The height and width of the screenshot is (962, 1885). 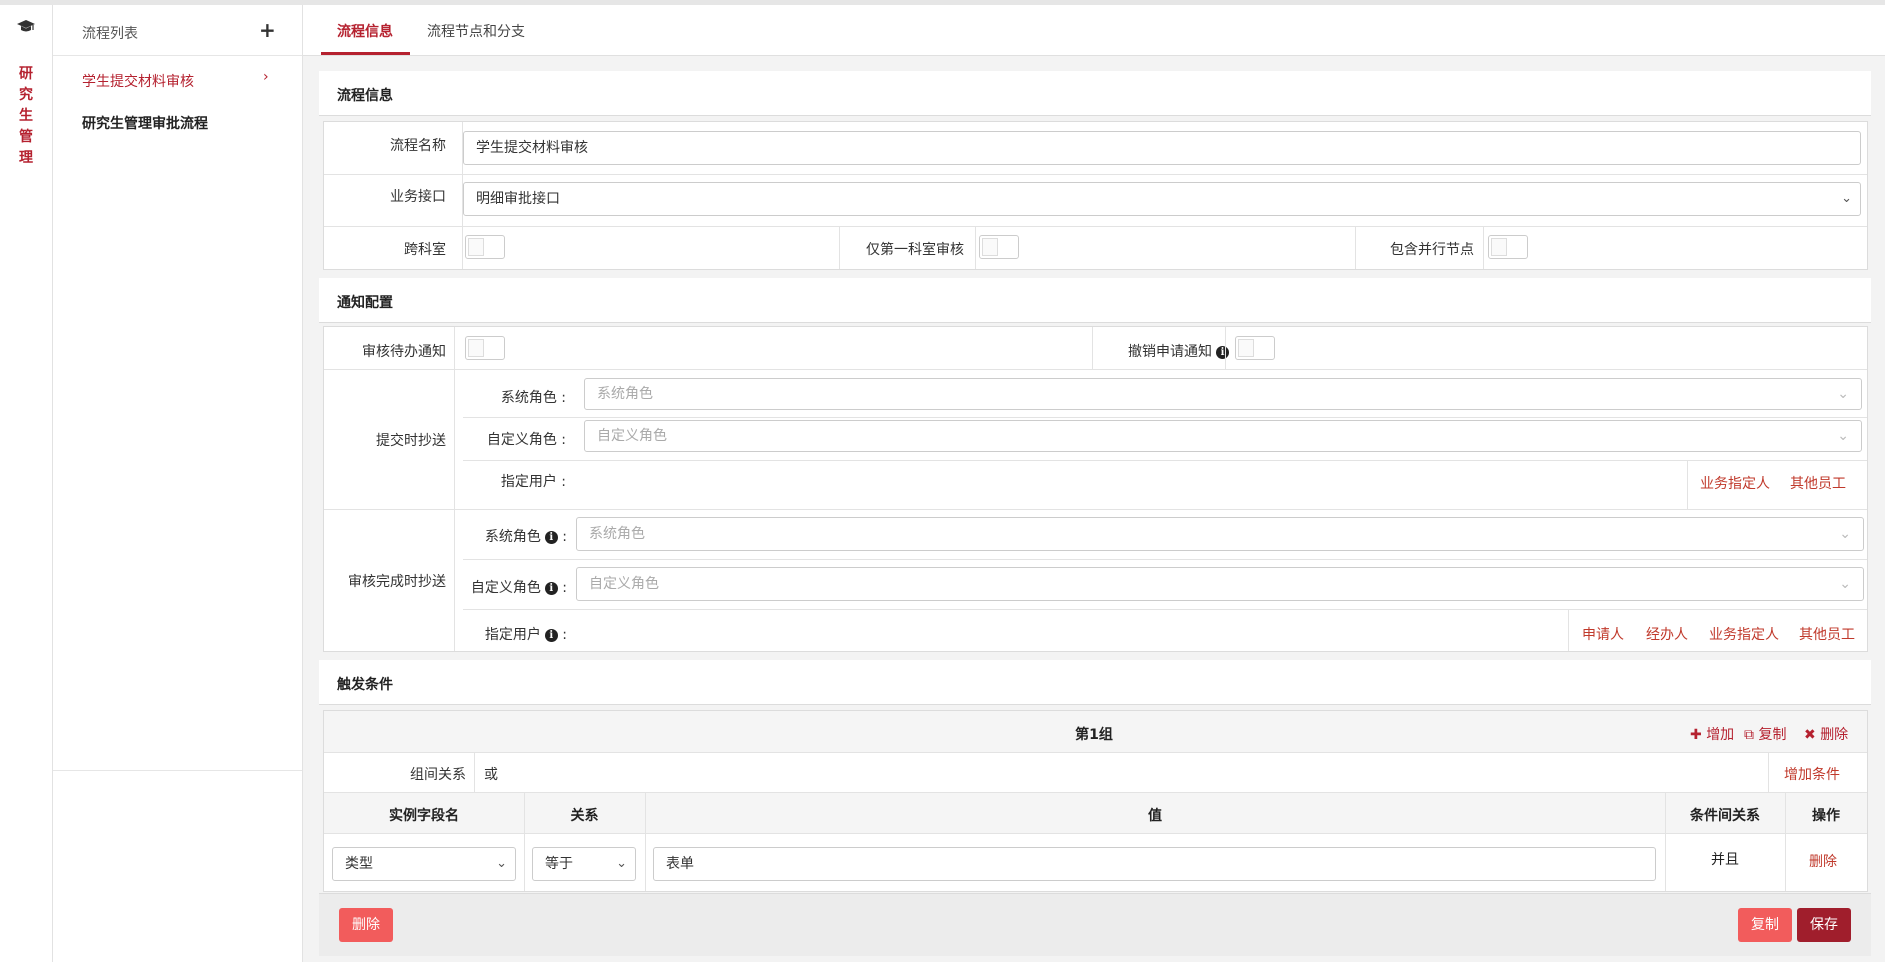 I want to click on group-relation-value: 或, so click(x=491, y=774).